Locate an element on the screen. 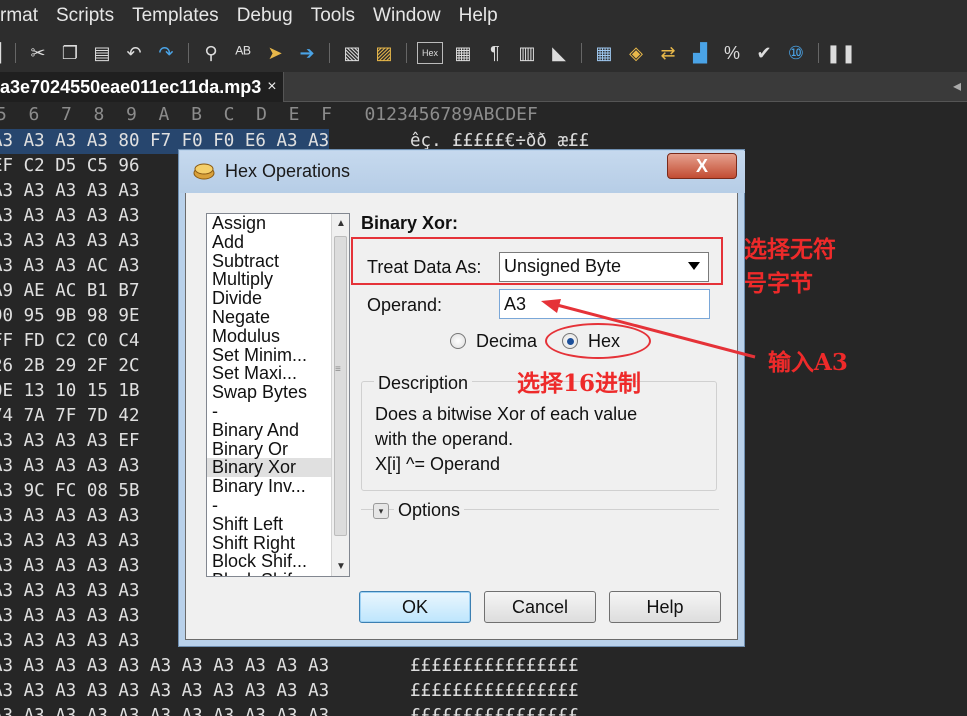 The width and height of the screenshot is (967, 716). radio-decimal-label: Decima is located at coordinates (506, 341).